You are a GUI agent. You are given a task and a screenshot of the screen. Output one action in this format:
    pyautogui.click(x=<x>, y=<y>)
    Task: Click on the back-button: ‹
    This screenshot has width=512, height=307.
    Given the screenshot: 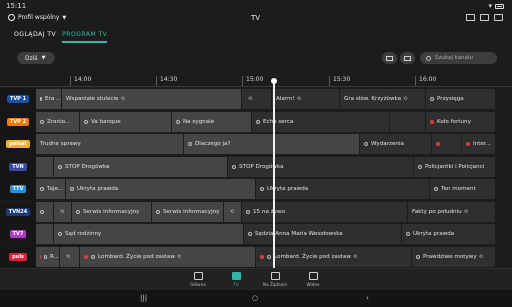 What is the action you would take?
    pyautogui.click(x=367, y=298)
    